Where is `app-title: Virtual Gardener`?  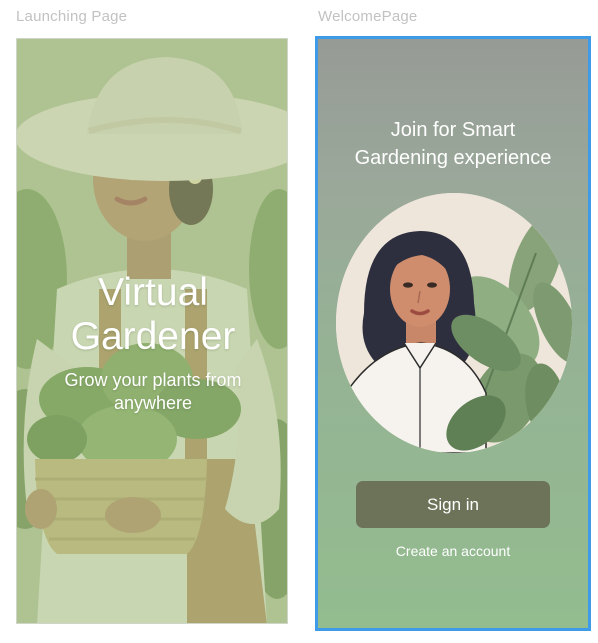 app-title: Virtual Gardener is located at coordinates (152, 315).